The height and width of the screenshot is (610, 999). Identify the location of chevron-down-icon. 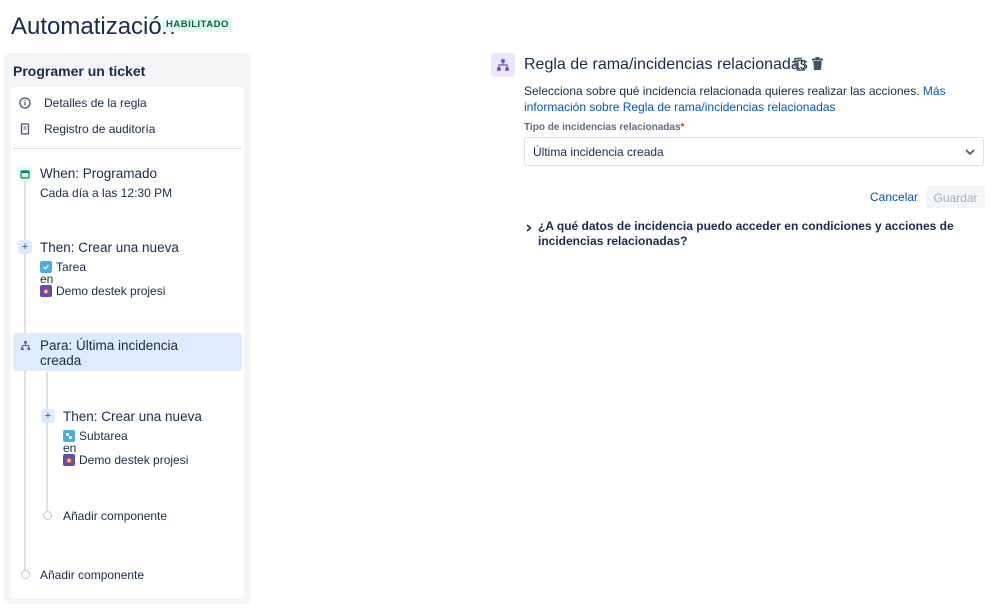
(970, 152).